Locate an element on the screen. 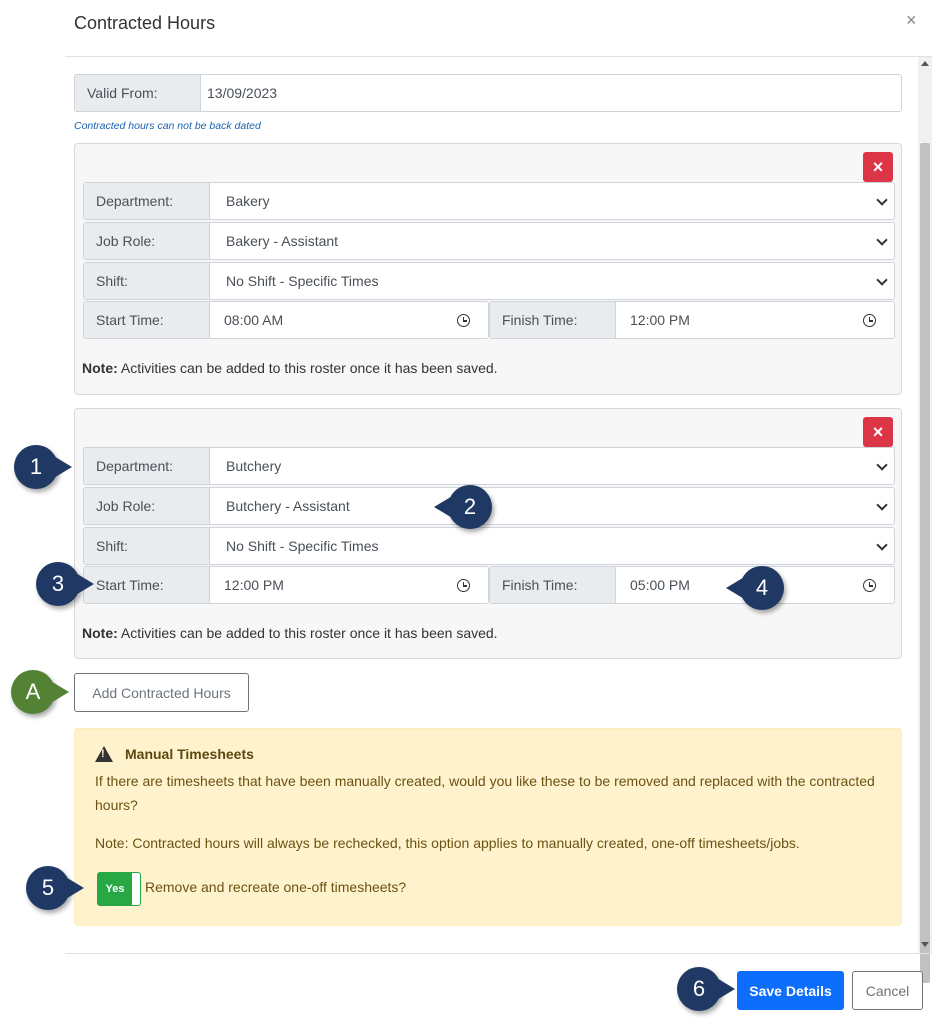  start-time-value: 08:00 AM is located at coordinates (254, 320).